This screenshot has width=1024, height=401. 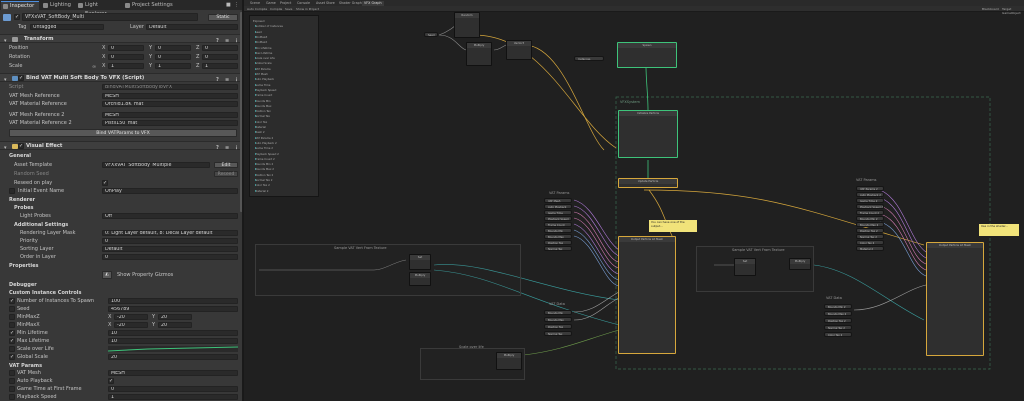 I want to click on blackboard-property: Normal Tex, so click(x=286, y=116).